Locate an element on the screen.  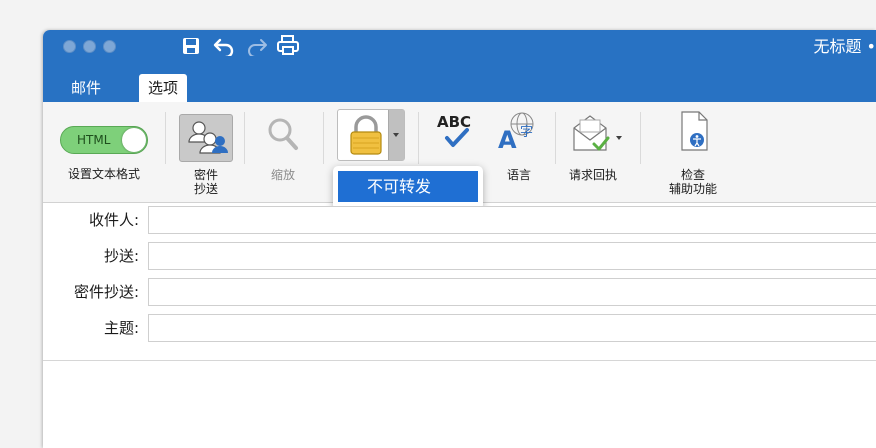
to-label: 收件人: is located at coordinates (113, 220).